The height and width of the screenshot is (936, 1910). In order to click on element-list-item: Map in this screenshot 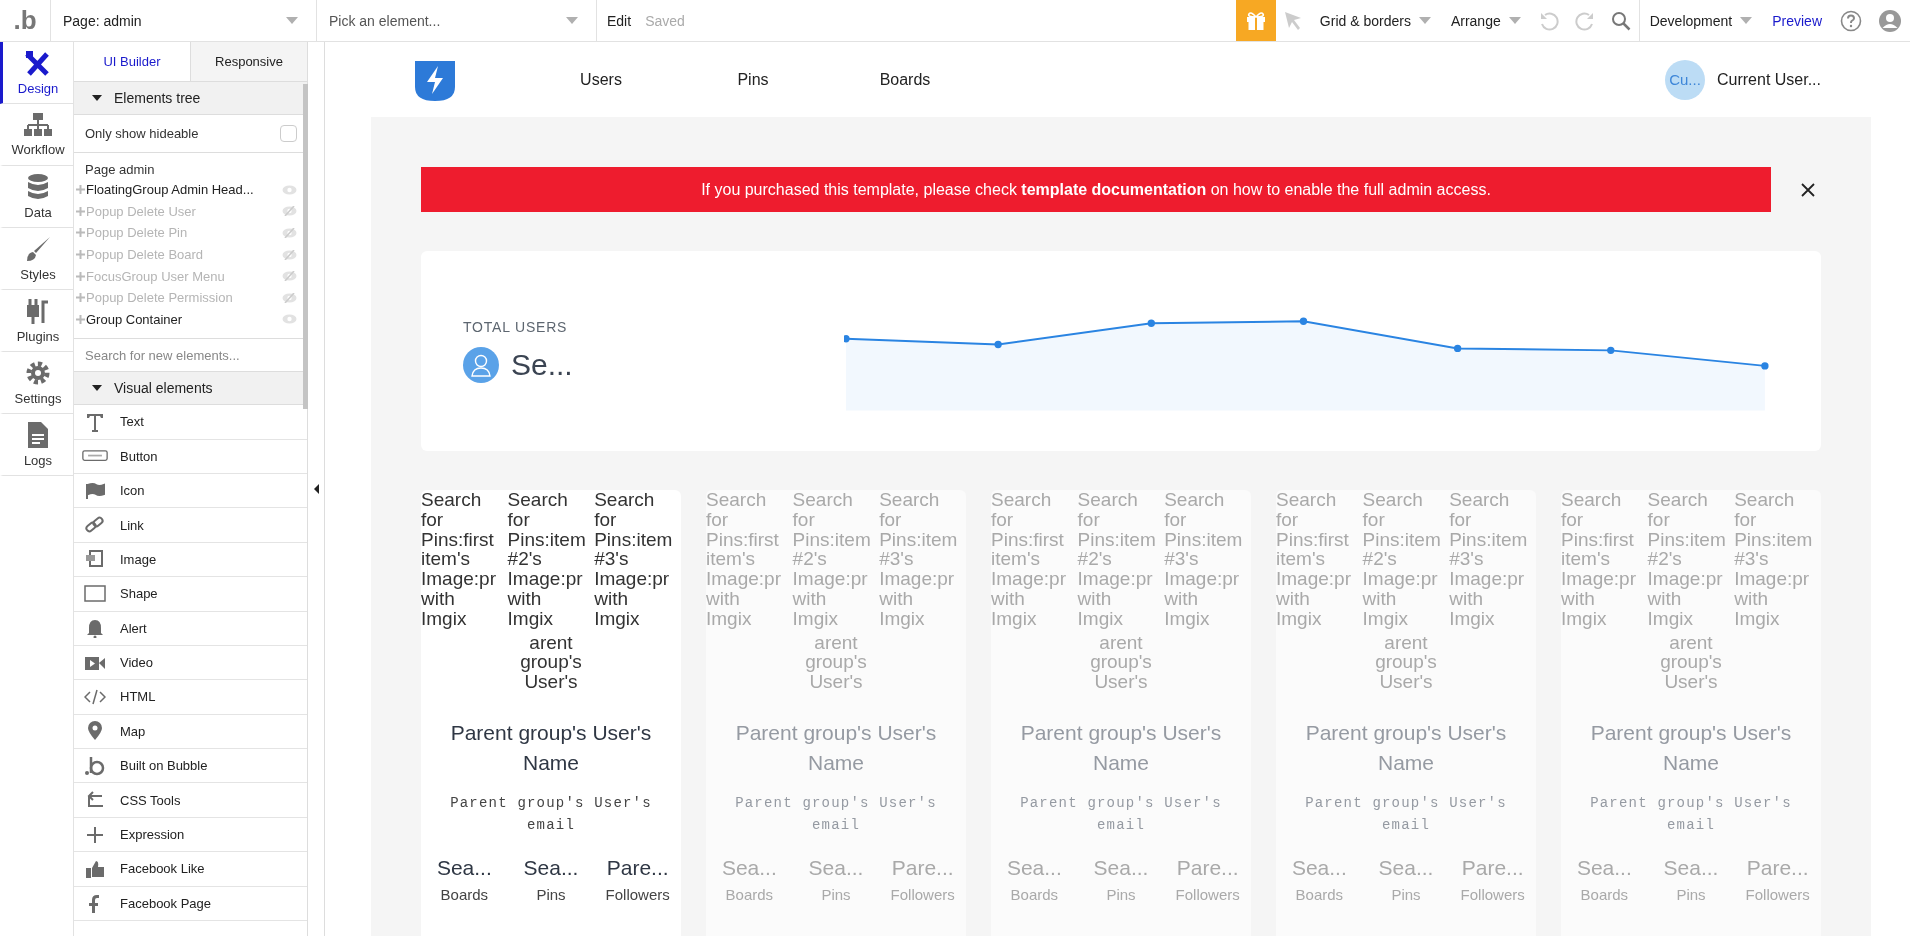, I will do `click(133, 731)`.